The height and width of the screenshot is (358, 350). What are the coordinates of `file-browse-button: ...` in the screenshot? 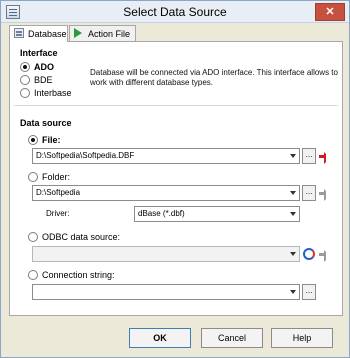 It's located at (309, 156).